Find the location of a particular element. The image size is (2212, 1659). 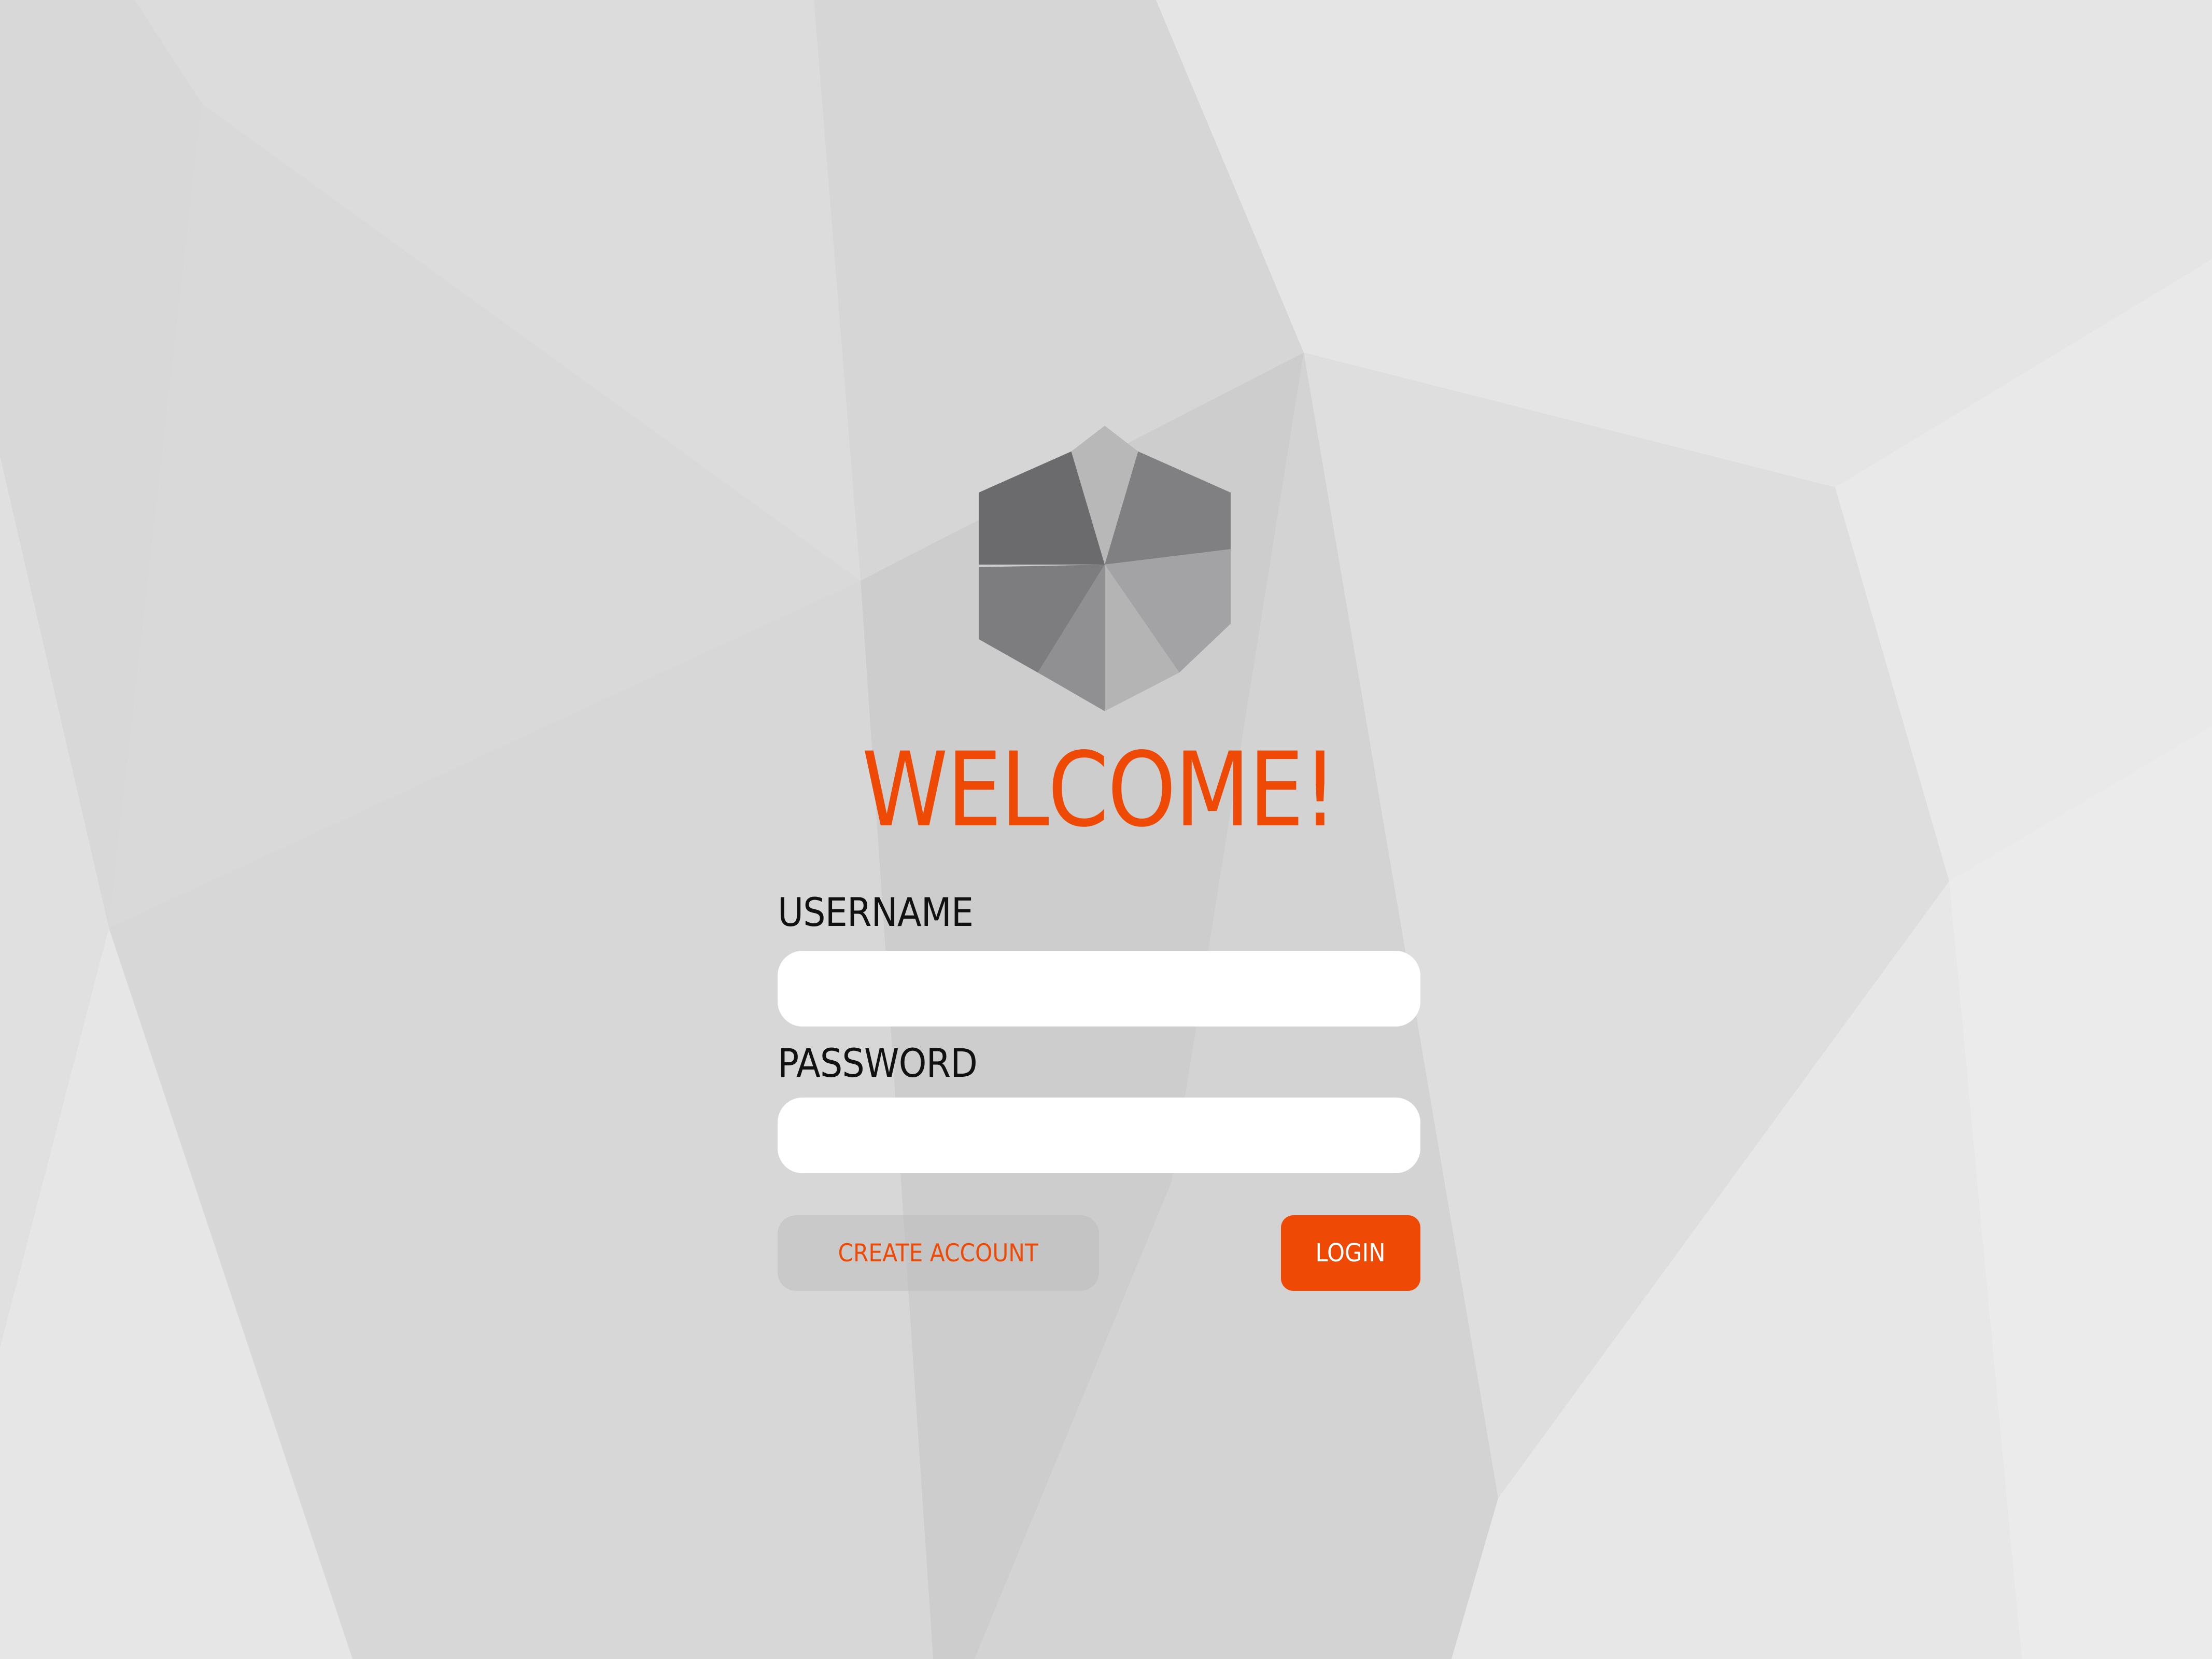

username-label: USERNAME is located at coordinates (876, 912).